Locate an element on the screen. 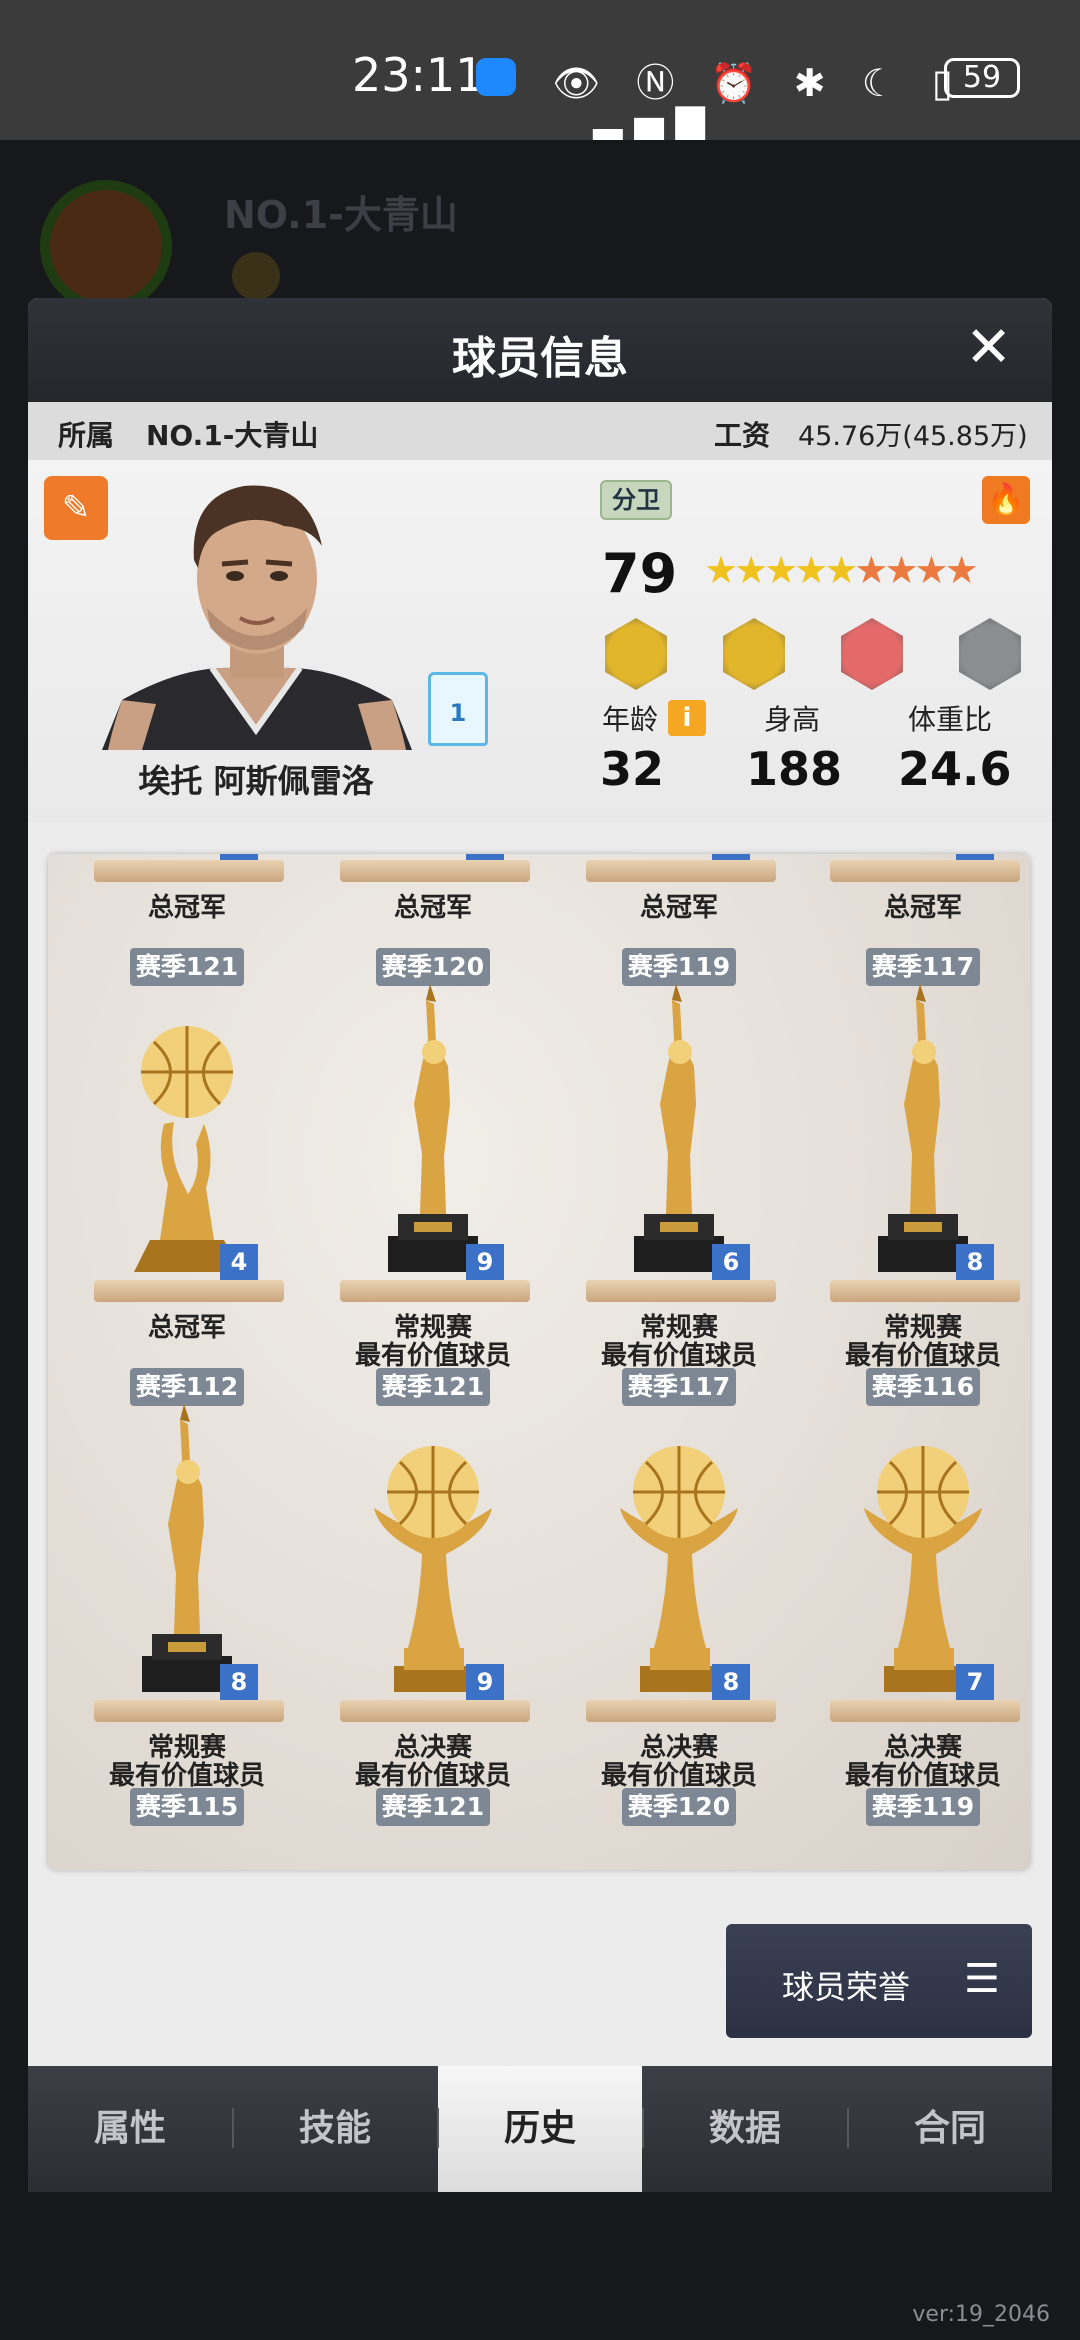 The height and width of the screenshot is (2340, 1080). status-bar: 23:11 👁 Ⓝ ⏰ ✱ ☾ ▯ ▂▄▆█ 59 is located at coordinates (540, 75).